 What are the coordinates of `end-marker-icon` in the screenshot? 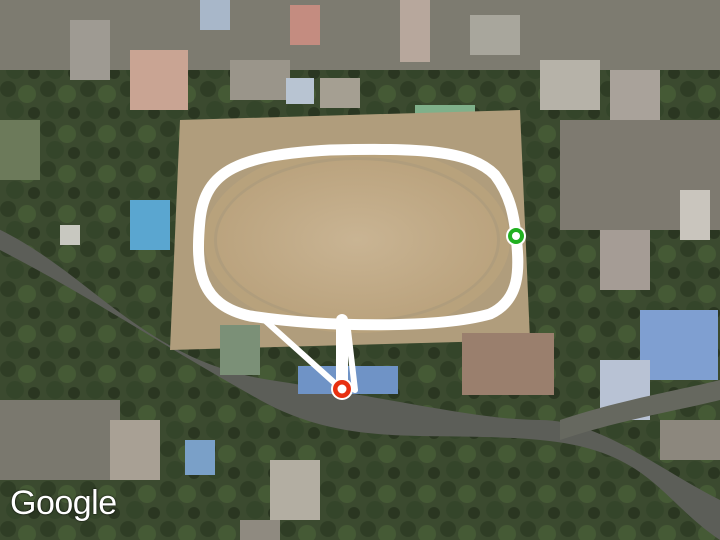 It's located at (342, 389).